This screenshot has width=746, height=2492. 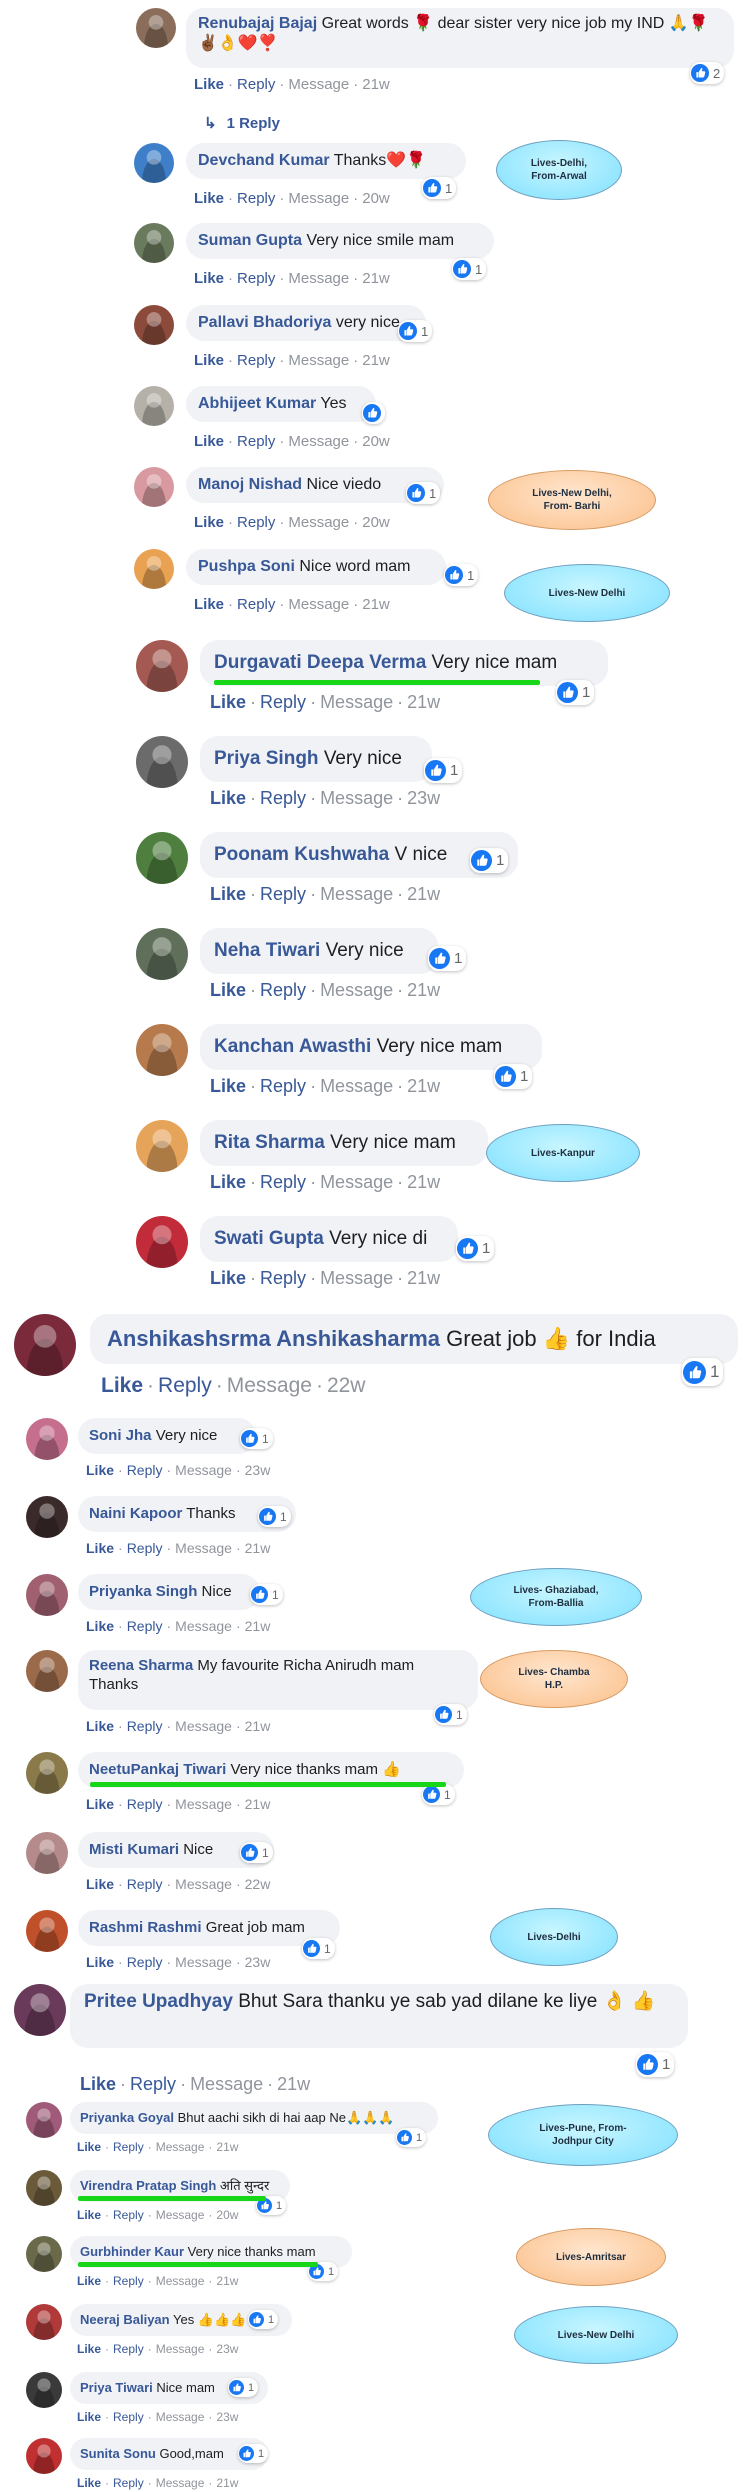 I want to click on commenter-name: Pushpa Soni, so click(x=246, y=566).